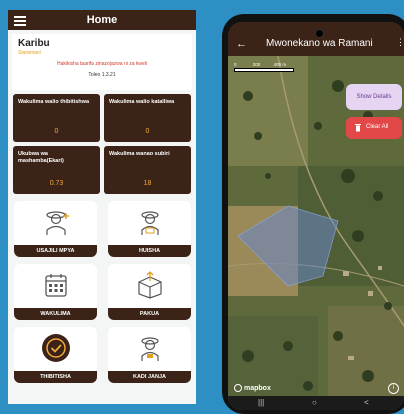 The image size is (404, 414). What do you see at coordinates (147, 118) in the screenshot?
I see `stat-rejected-farmers: Wakulima walio katalliwa 0` at bounding box center [147, 118].